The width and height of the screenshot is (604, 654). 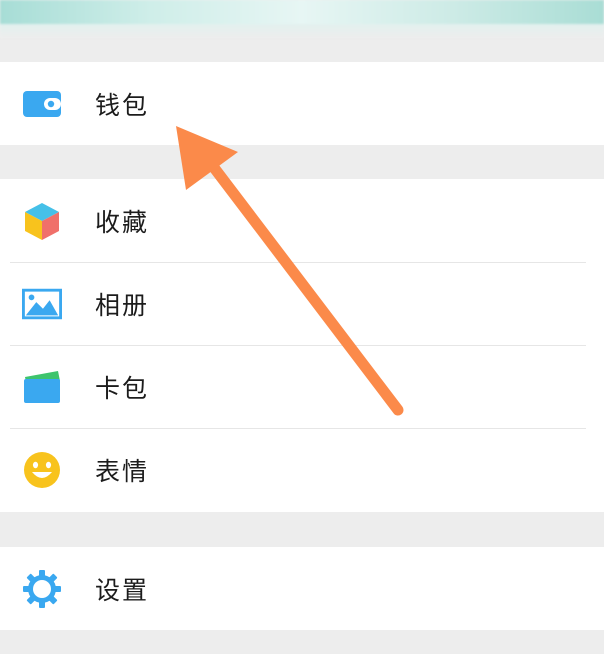 I want to click on card-icon, so click(x=42, y=387).